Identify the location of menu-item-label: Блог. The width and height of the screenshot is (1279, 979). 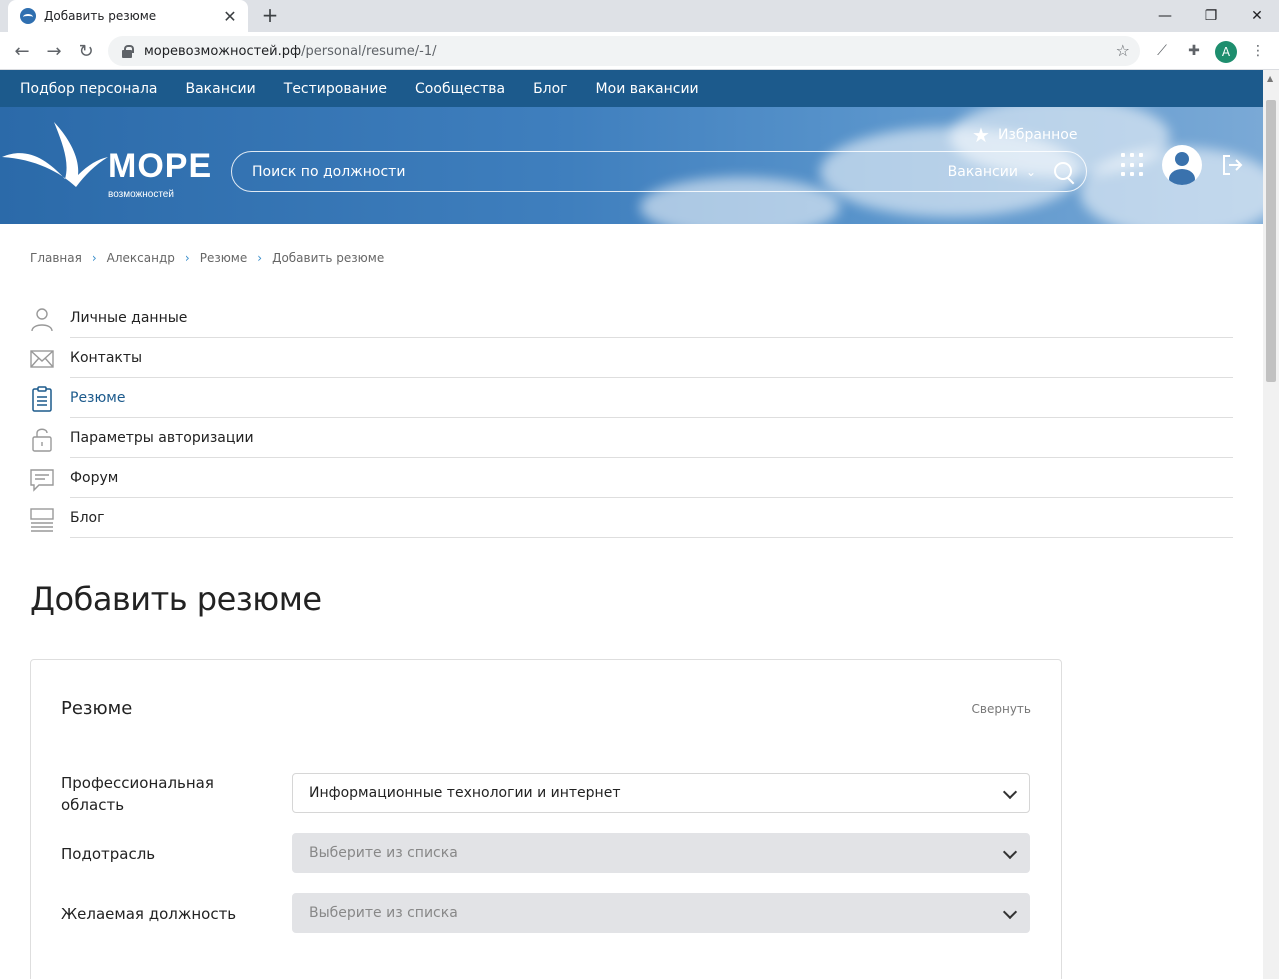
(87, 518).